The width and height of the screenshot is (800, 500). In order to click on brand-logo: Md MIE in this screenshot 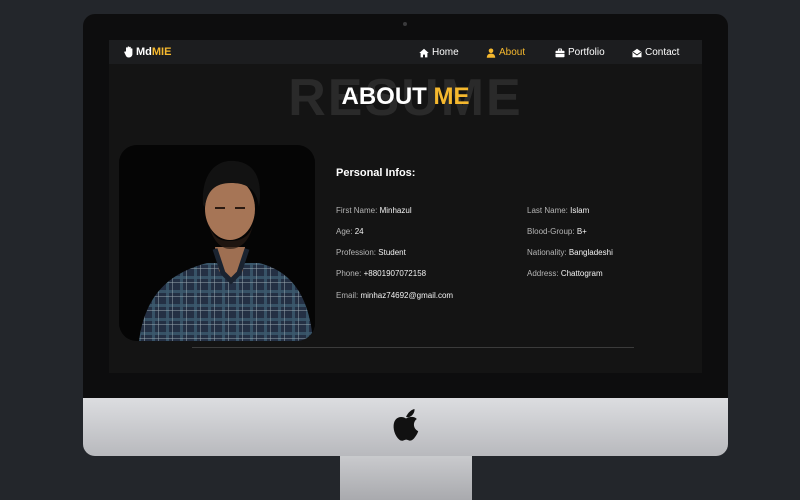, I will do `click(147, 52)`.